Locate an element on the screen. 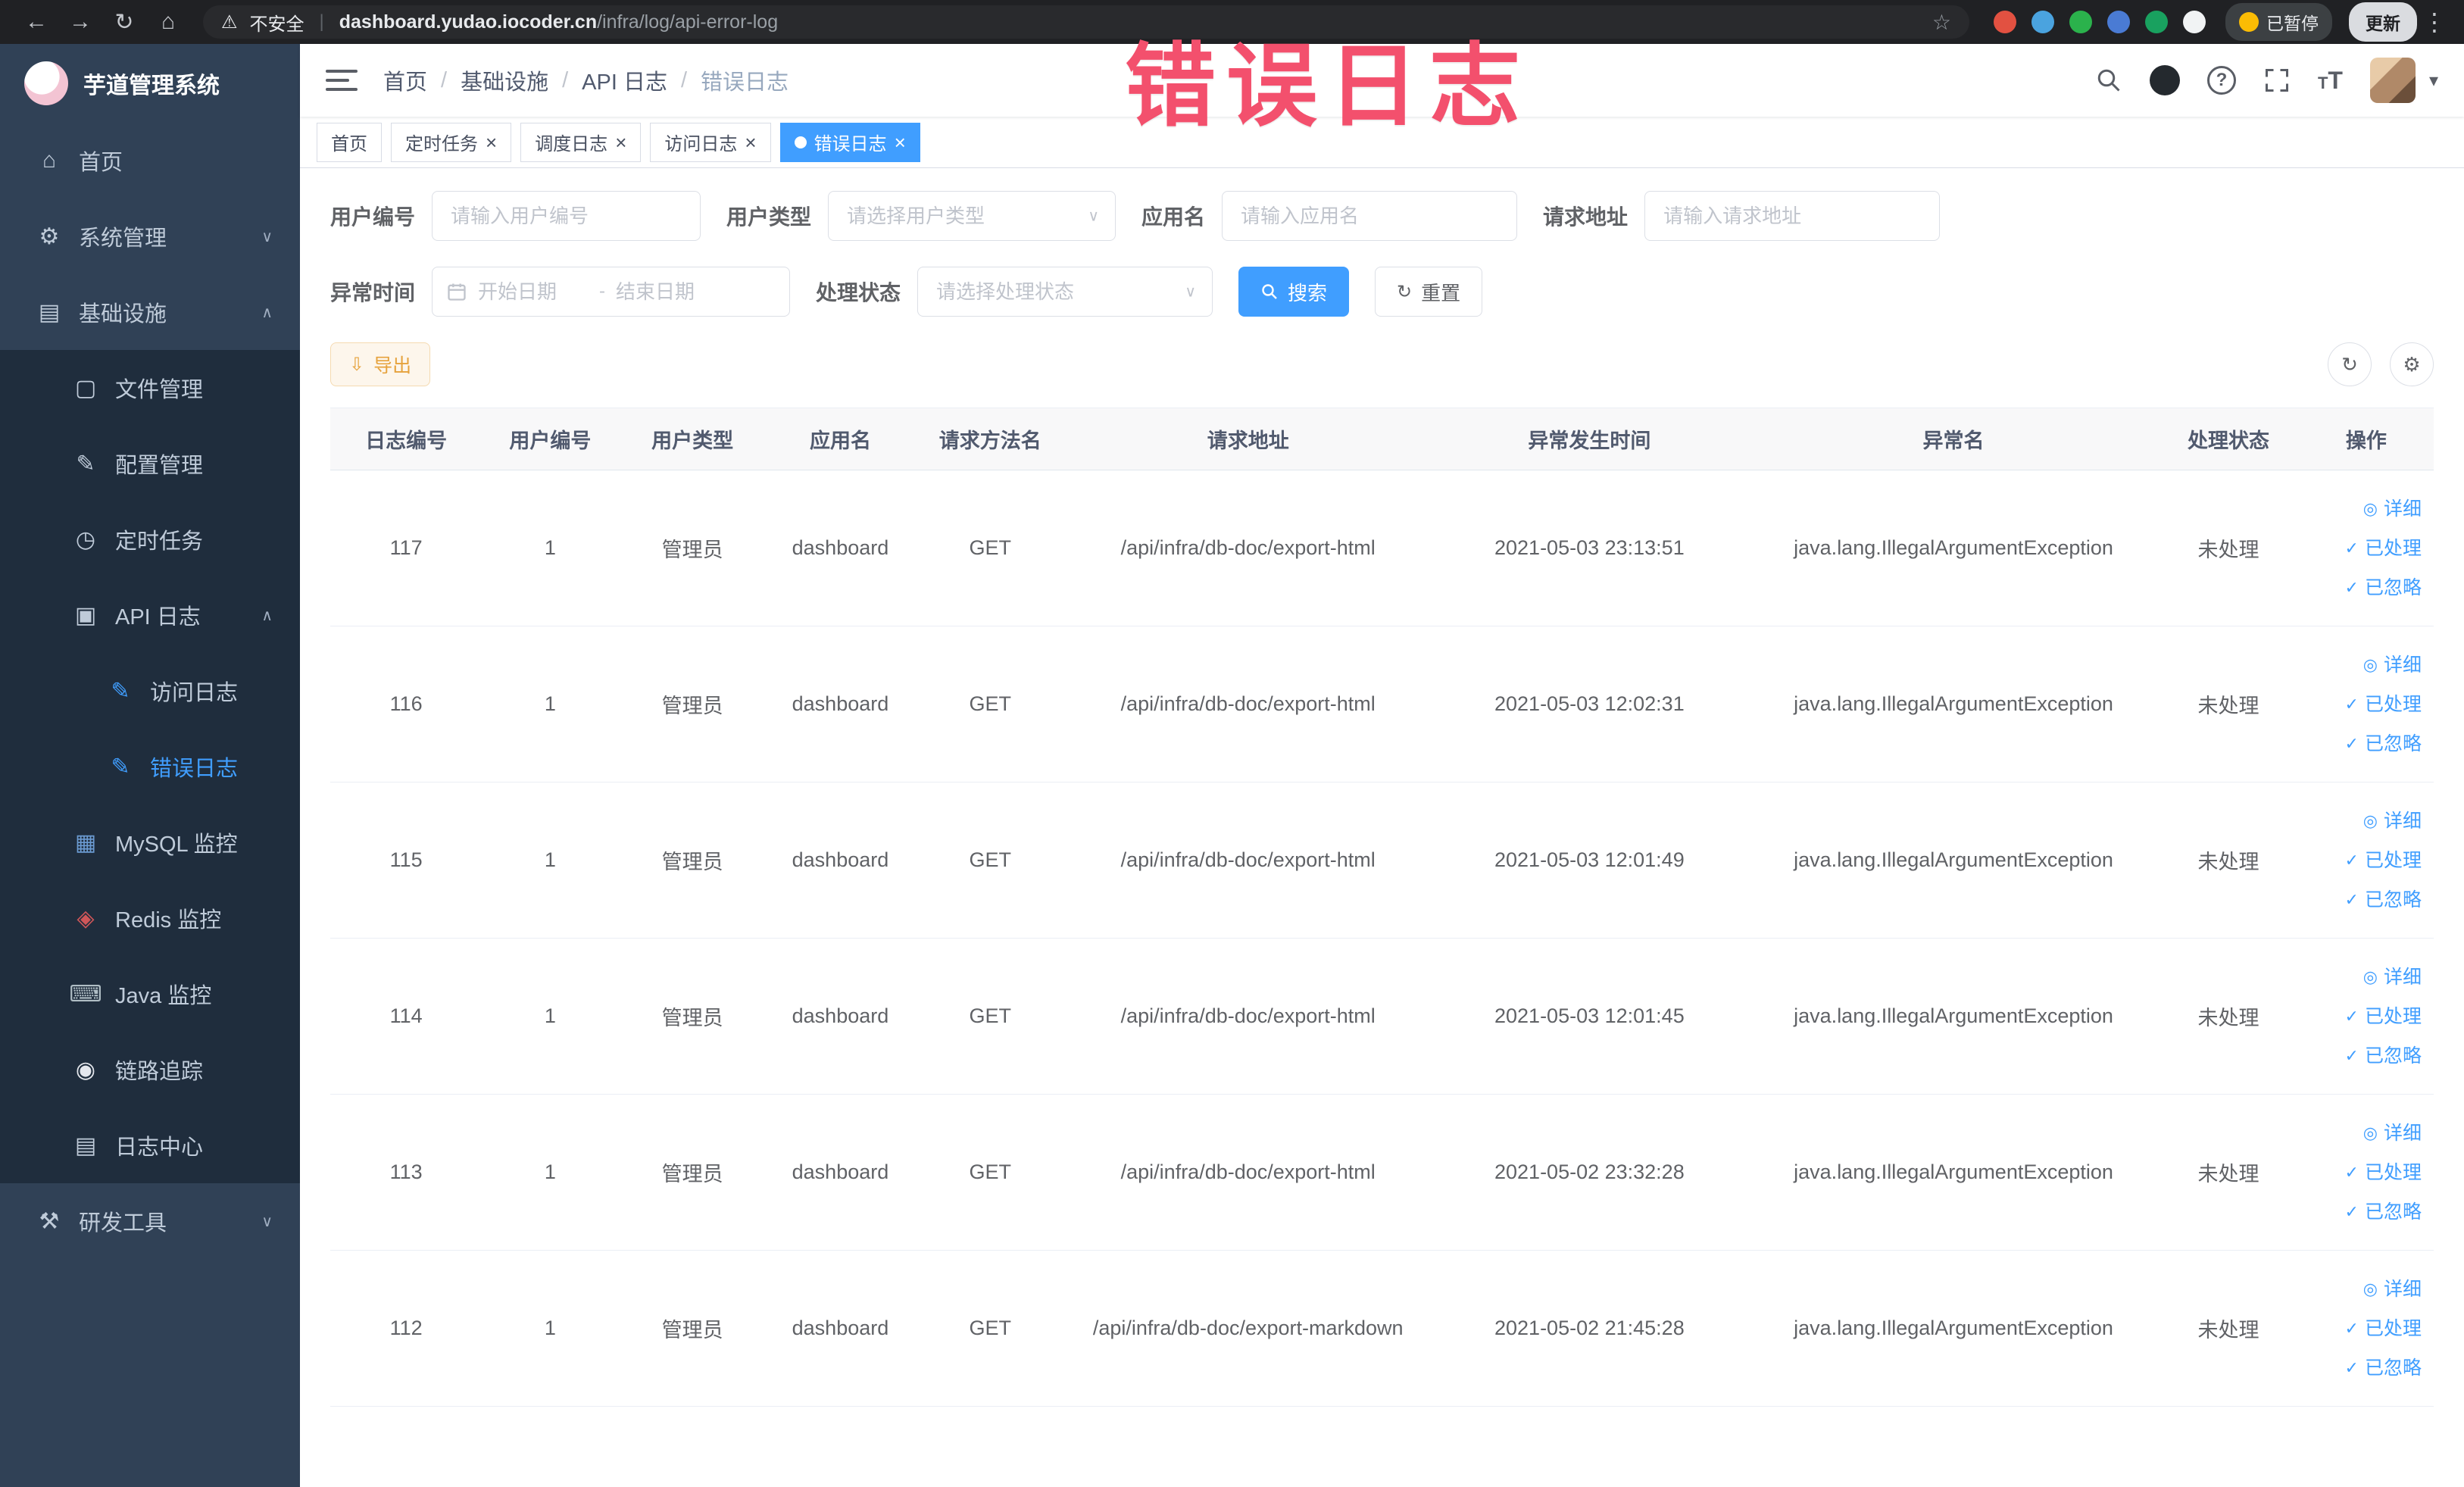 The width and height of the screenshot is (2464, 1487). tab-job: 定时任务 × is located at coordinates (451, 142).